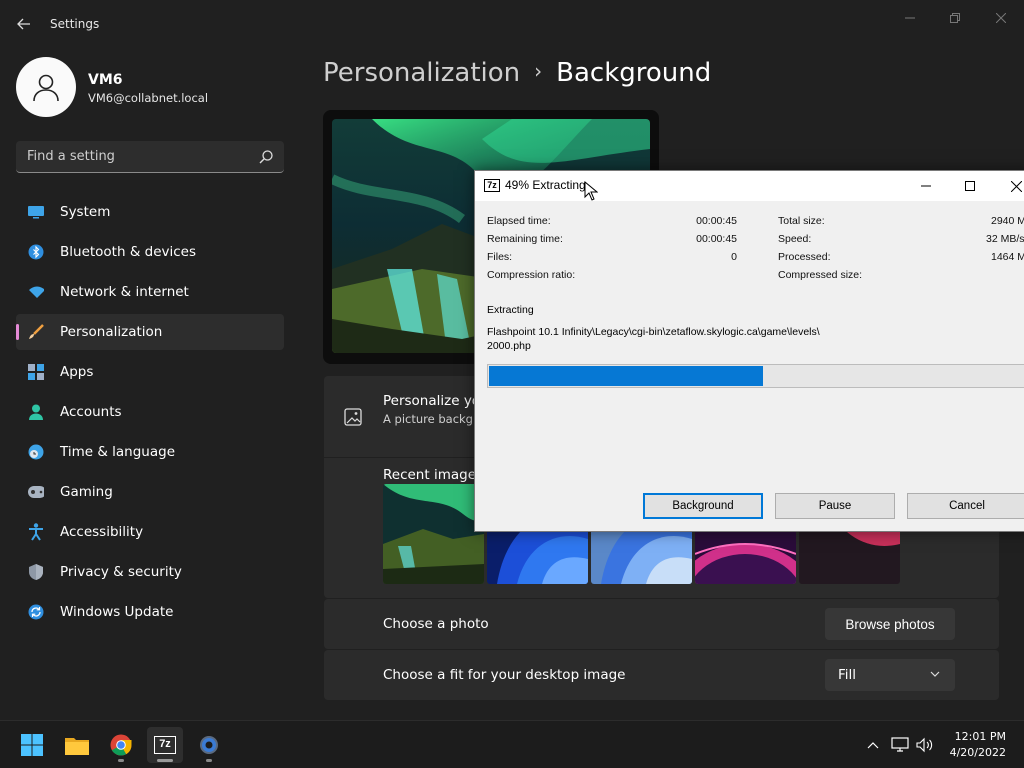 The image size is (1024, 768). I want to click on sidebar-item-bluetooth: Bluetooth & devices, so click(150, 252).